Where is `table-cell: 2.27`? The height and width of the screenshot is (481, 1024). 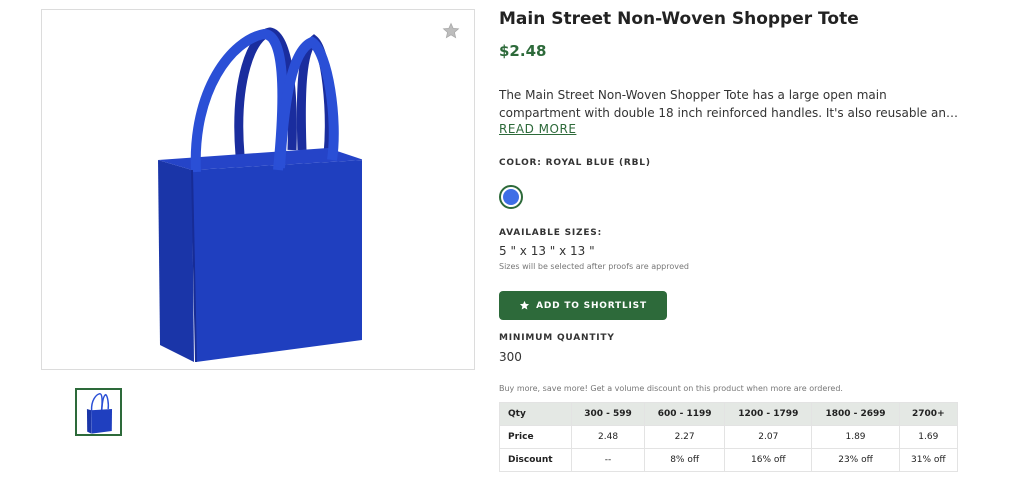
table-cell: 2.27 is located at coordinates (685, 437).